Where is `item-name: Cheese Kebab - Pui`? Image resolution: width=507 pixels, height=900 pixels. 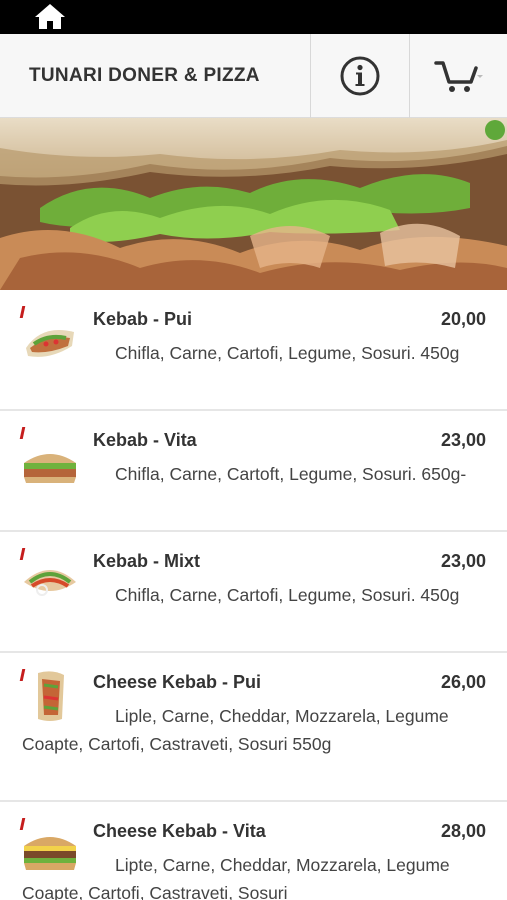 item-name: Cheese Kebab - Pui is located at coordinates (177, 682).